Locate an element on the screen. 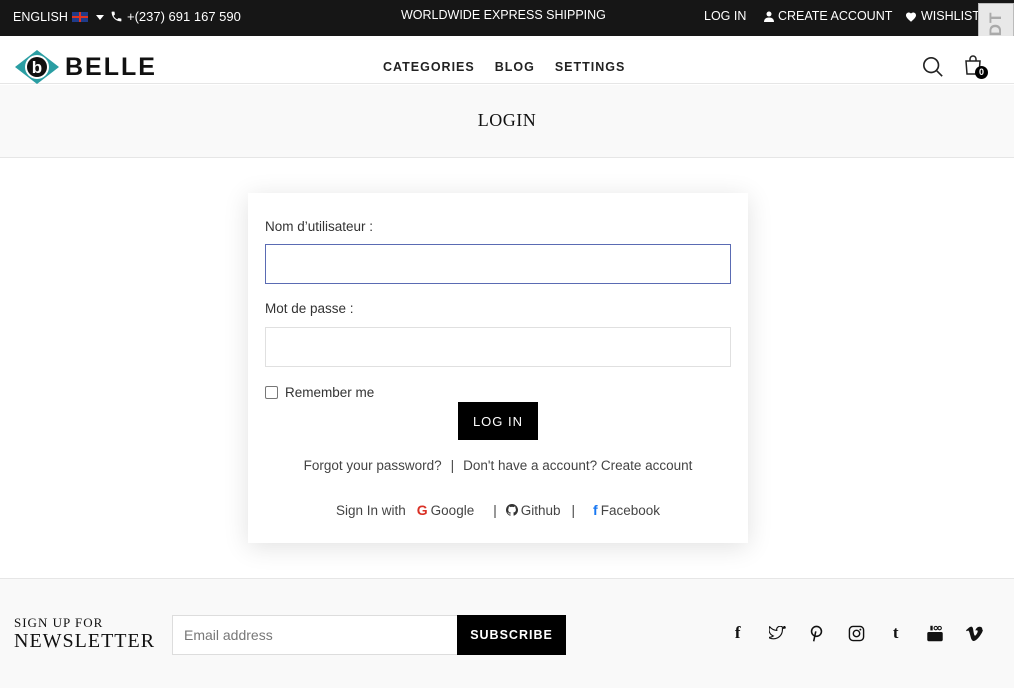 This screenshot has width=1014, height=688. user-icon is located at coordinates (769, 16).